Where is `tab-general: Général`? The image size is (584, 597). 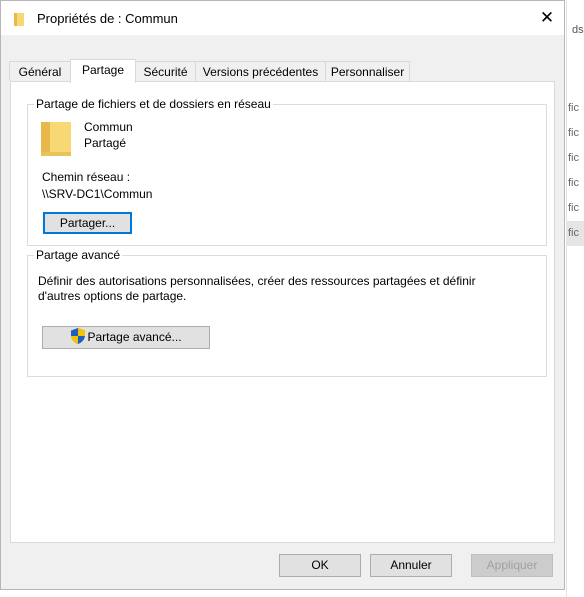 tab-general: Général is located at coordinates (40, 71).